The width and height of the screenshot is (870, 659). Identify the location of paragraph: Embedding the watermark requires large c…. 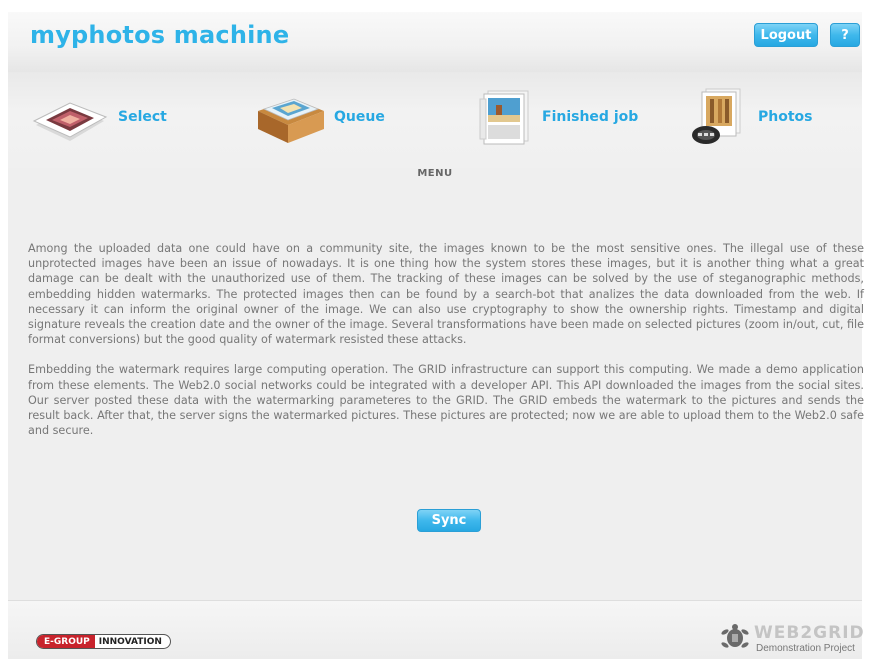
(446, 400).